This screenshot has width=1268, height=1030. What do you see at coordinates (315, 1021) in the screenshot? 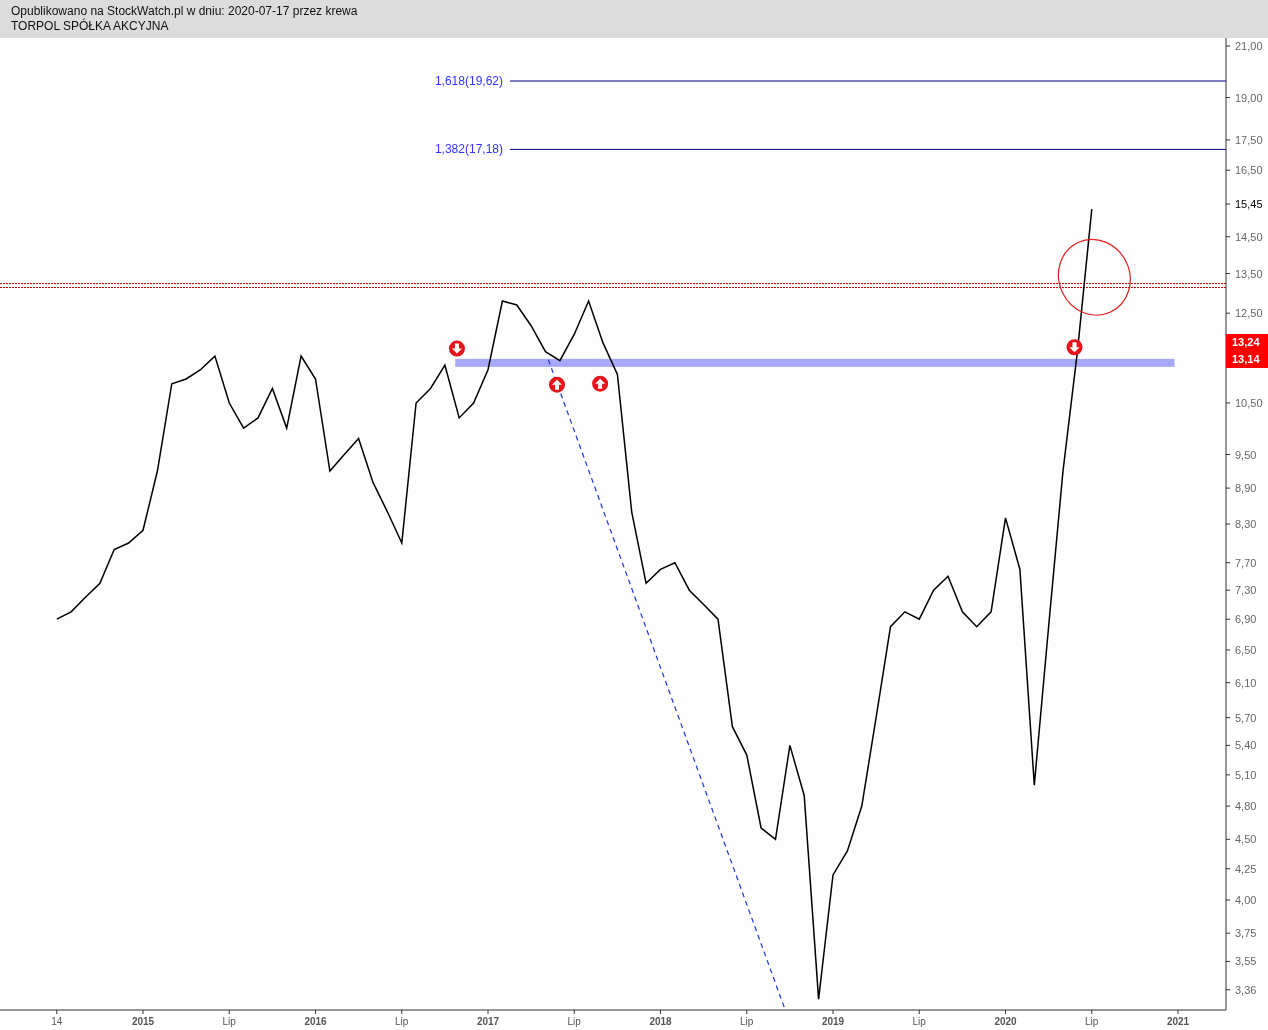
I see `x-axis-label: 2016` at bounding box center [315, 1021].